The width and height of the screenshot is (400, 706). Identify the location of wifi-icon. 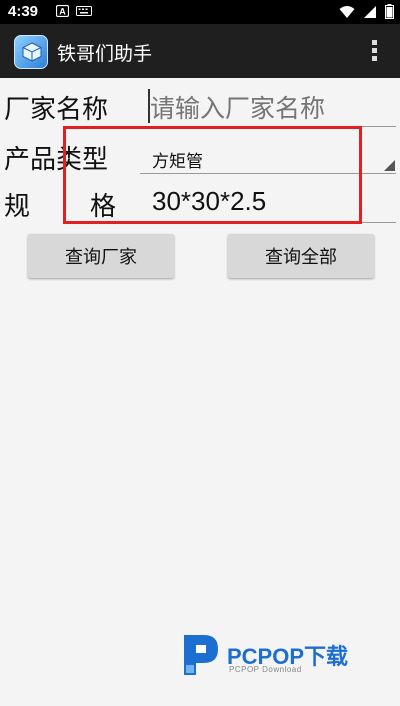
(347, 11).